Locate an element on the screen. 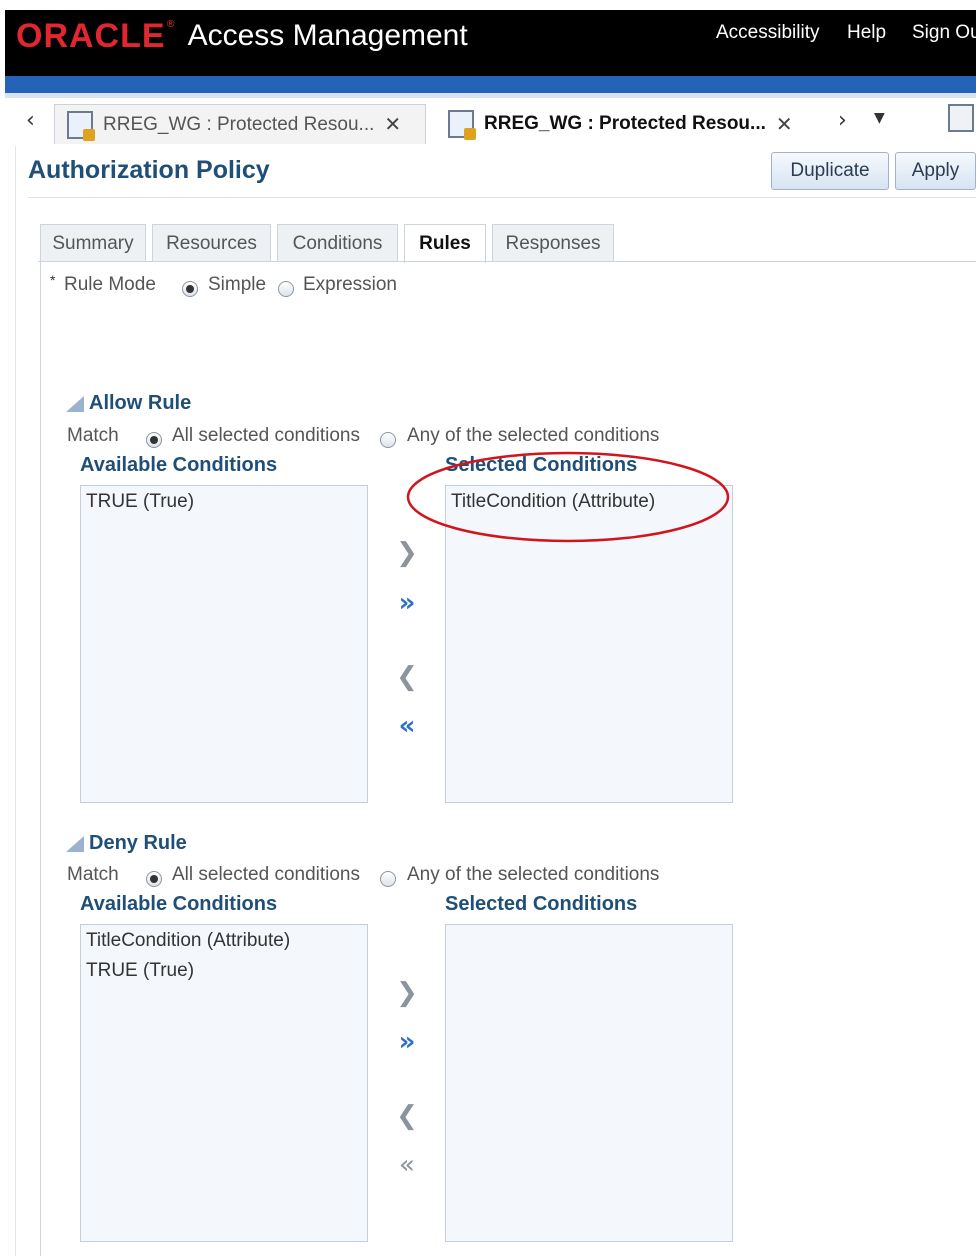  tab-responses: Responses is located at coordinates (553, 243).